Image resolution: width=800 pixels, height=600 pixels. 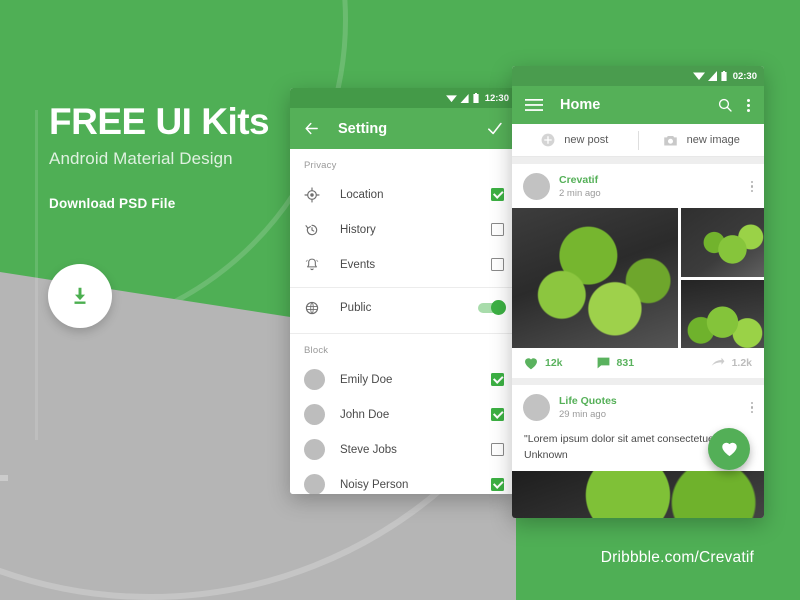 What do you see at coordinates (494, 128) in the screenshot?
I see `check-icon` at bounding box center [494, 128].